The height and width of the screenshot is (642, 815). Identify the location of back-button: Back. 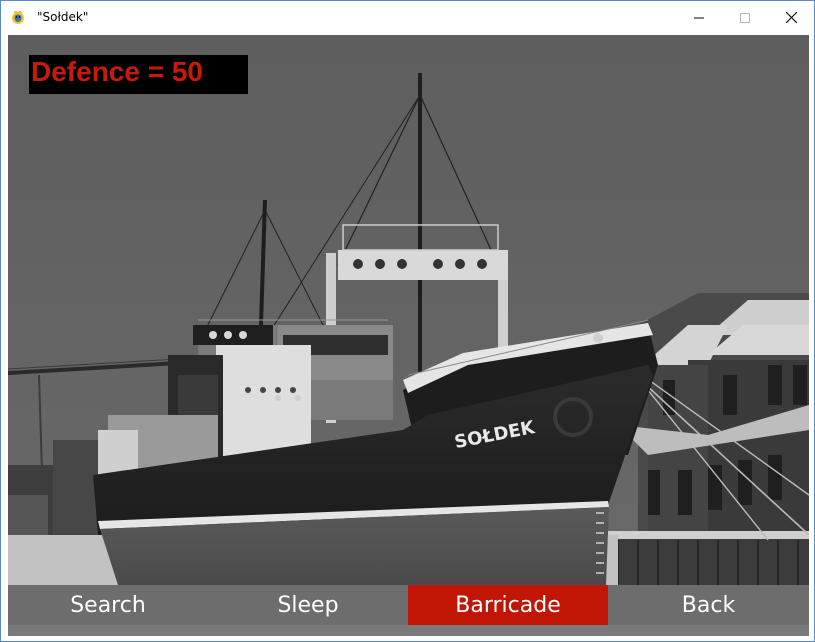
(708, 605).